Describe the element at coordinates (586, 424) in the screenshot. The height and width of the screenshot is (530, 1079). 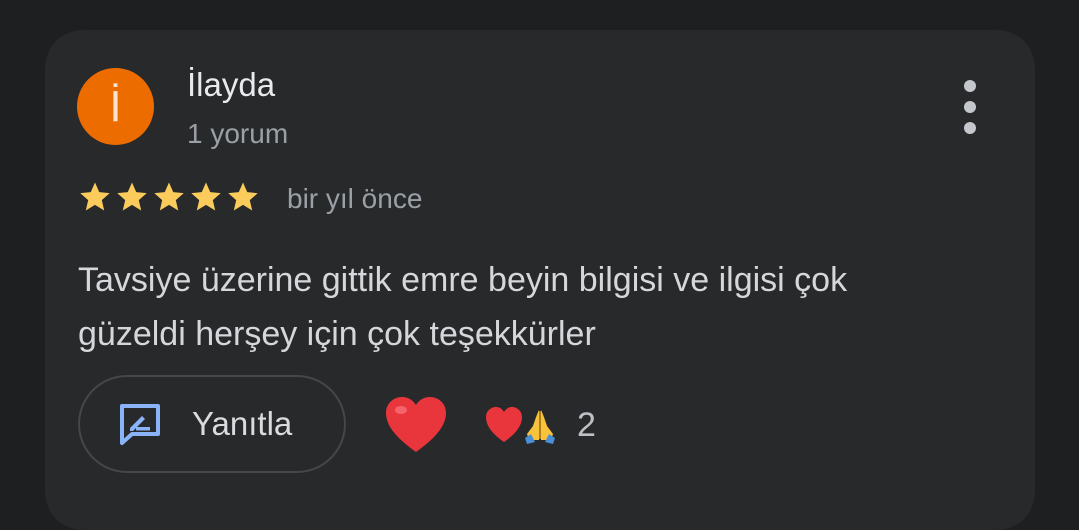
I see `reaction-count: 2` at that location.